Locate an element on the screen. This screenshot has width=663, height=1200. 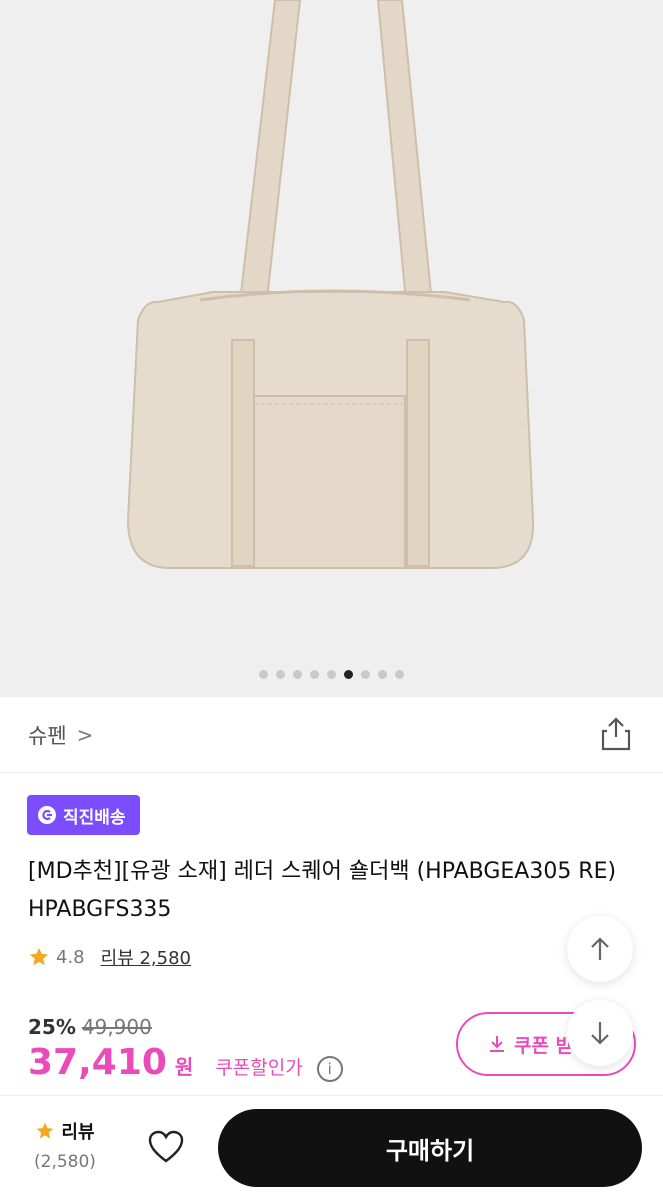
bottom-review-count: (2,580) is located at coordinates (65, 1162).